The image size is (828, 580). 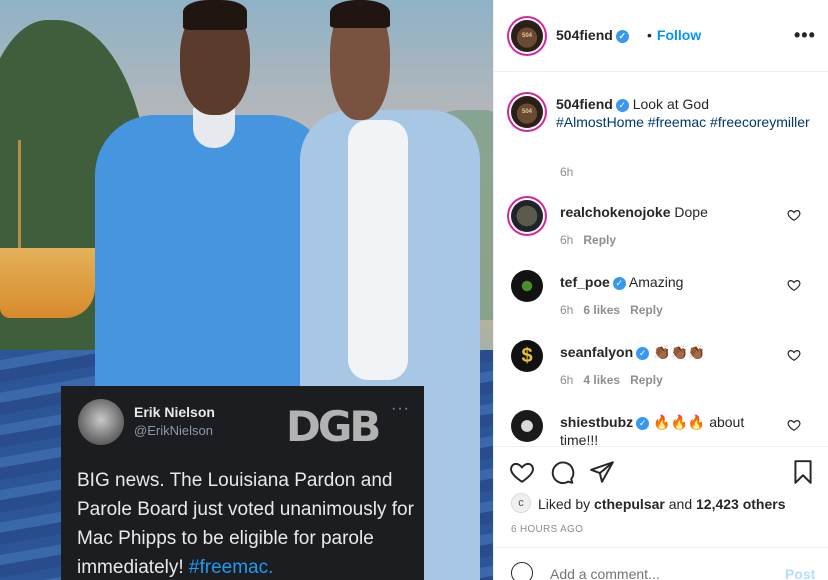 I want to click on comment-text: realchokenojoke Dope, so click(x=634, y=212).